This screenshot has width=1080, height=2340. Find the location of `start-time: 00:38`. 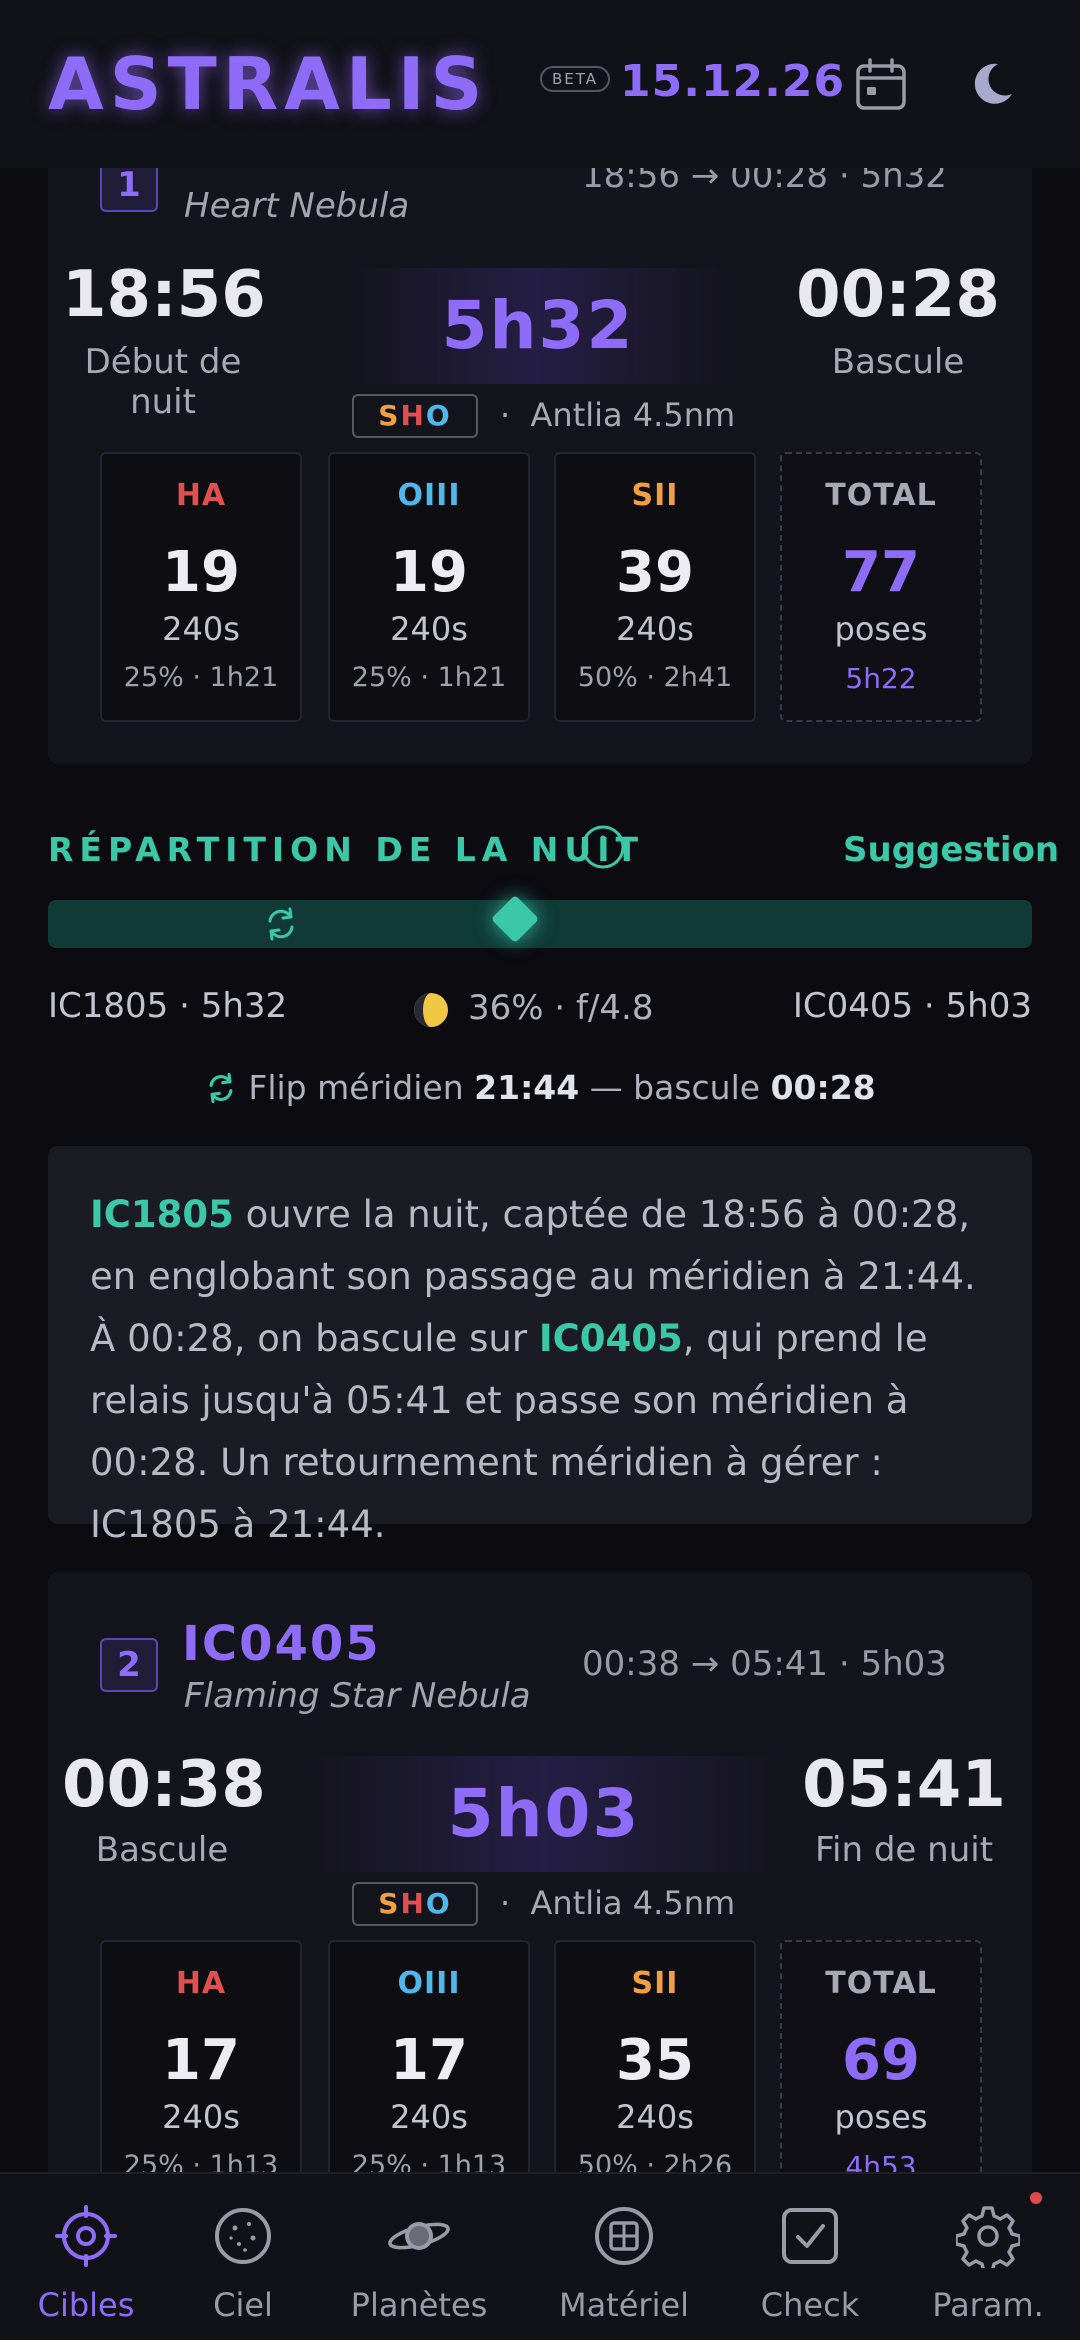

start-time: 00:38 is located at coordinates (164, 1785).